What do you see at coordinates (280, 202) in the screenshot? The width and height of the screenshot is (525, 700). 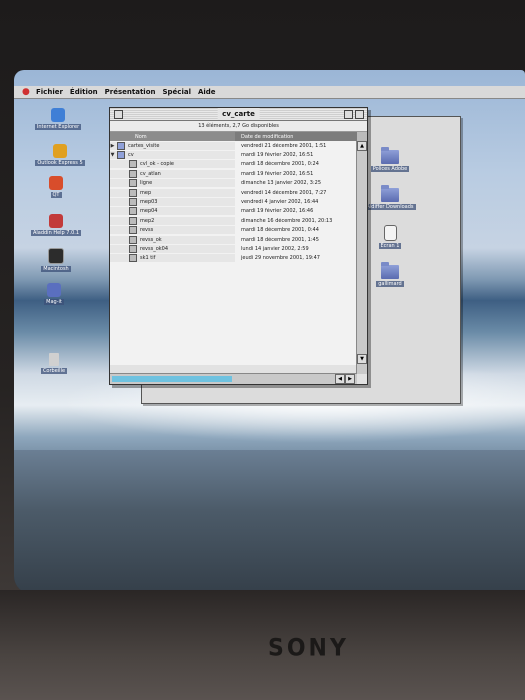 I see `file-date-cell: vendredi 4 janvier 2002, 16:44` at bounding box center [280, 202].